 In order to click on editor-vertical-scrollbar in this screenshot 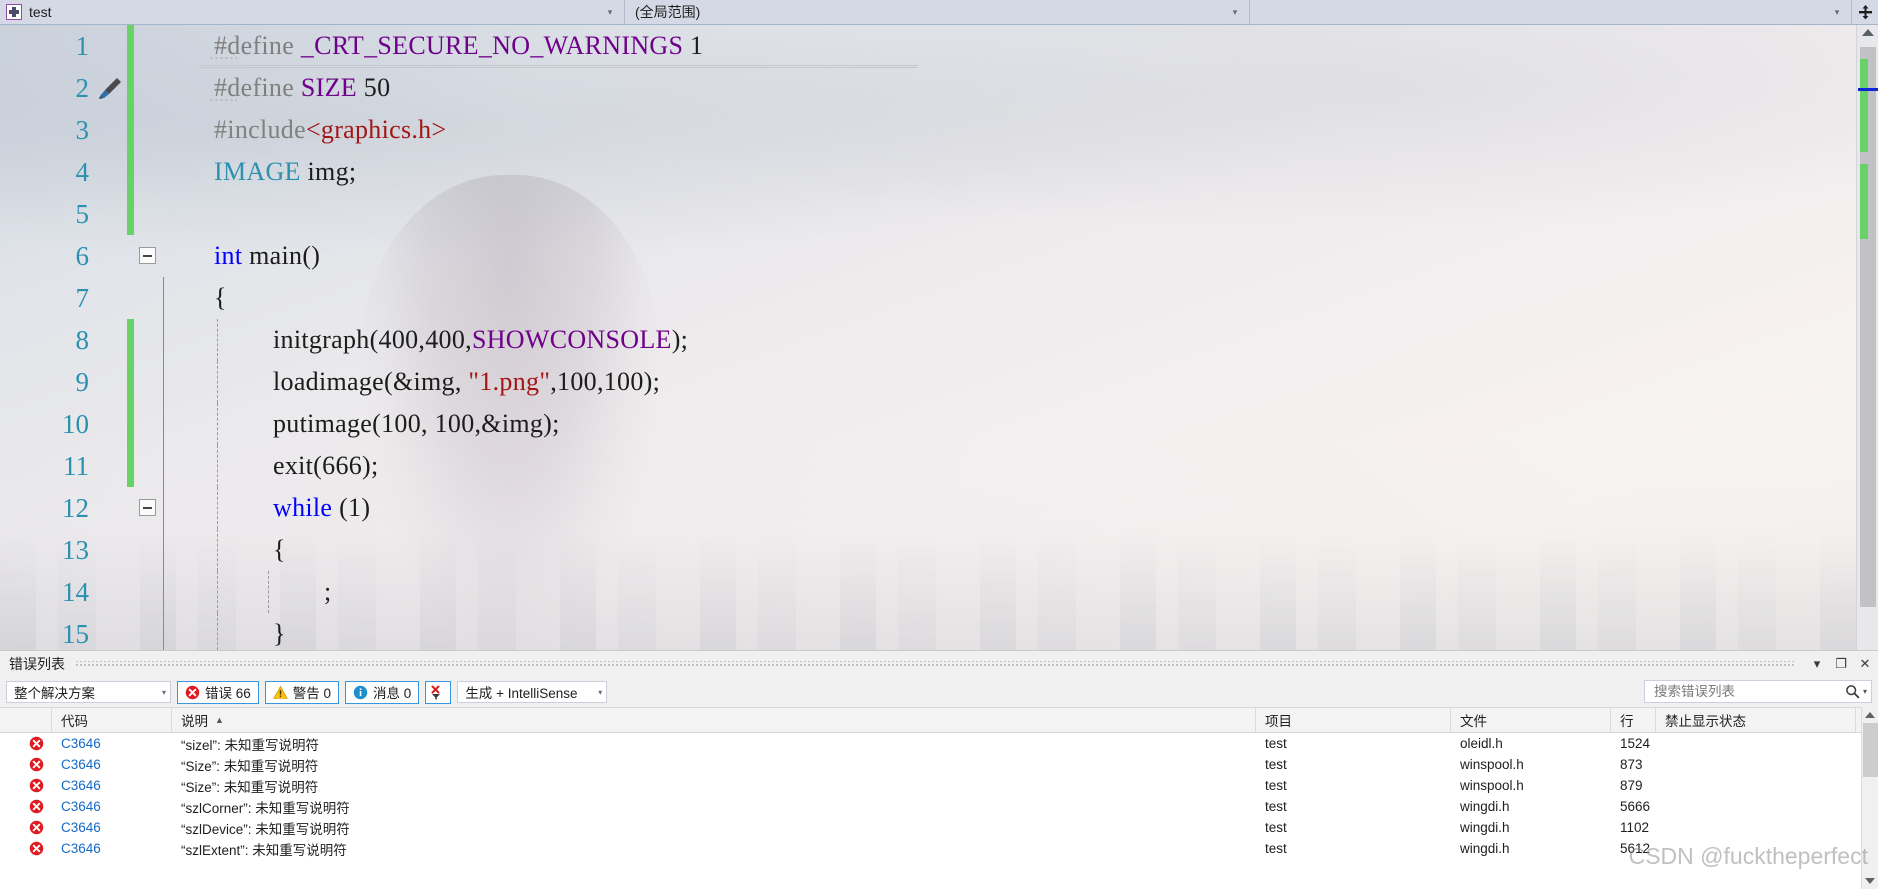, I will do `click(1867, 337)`.